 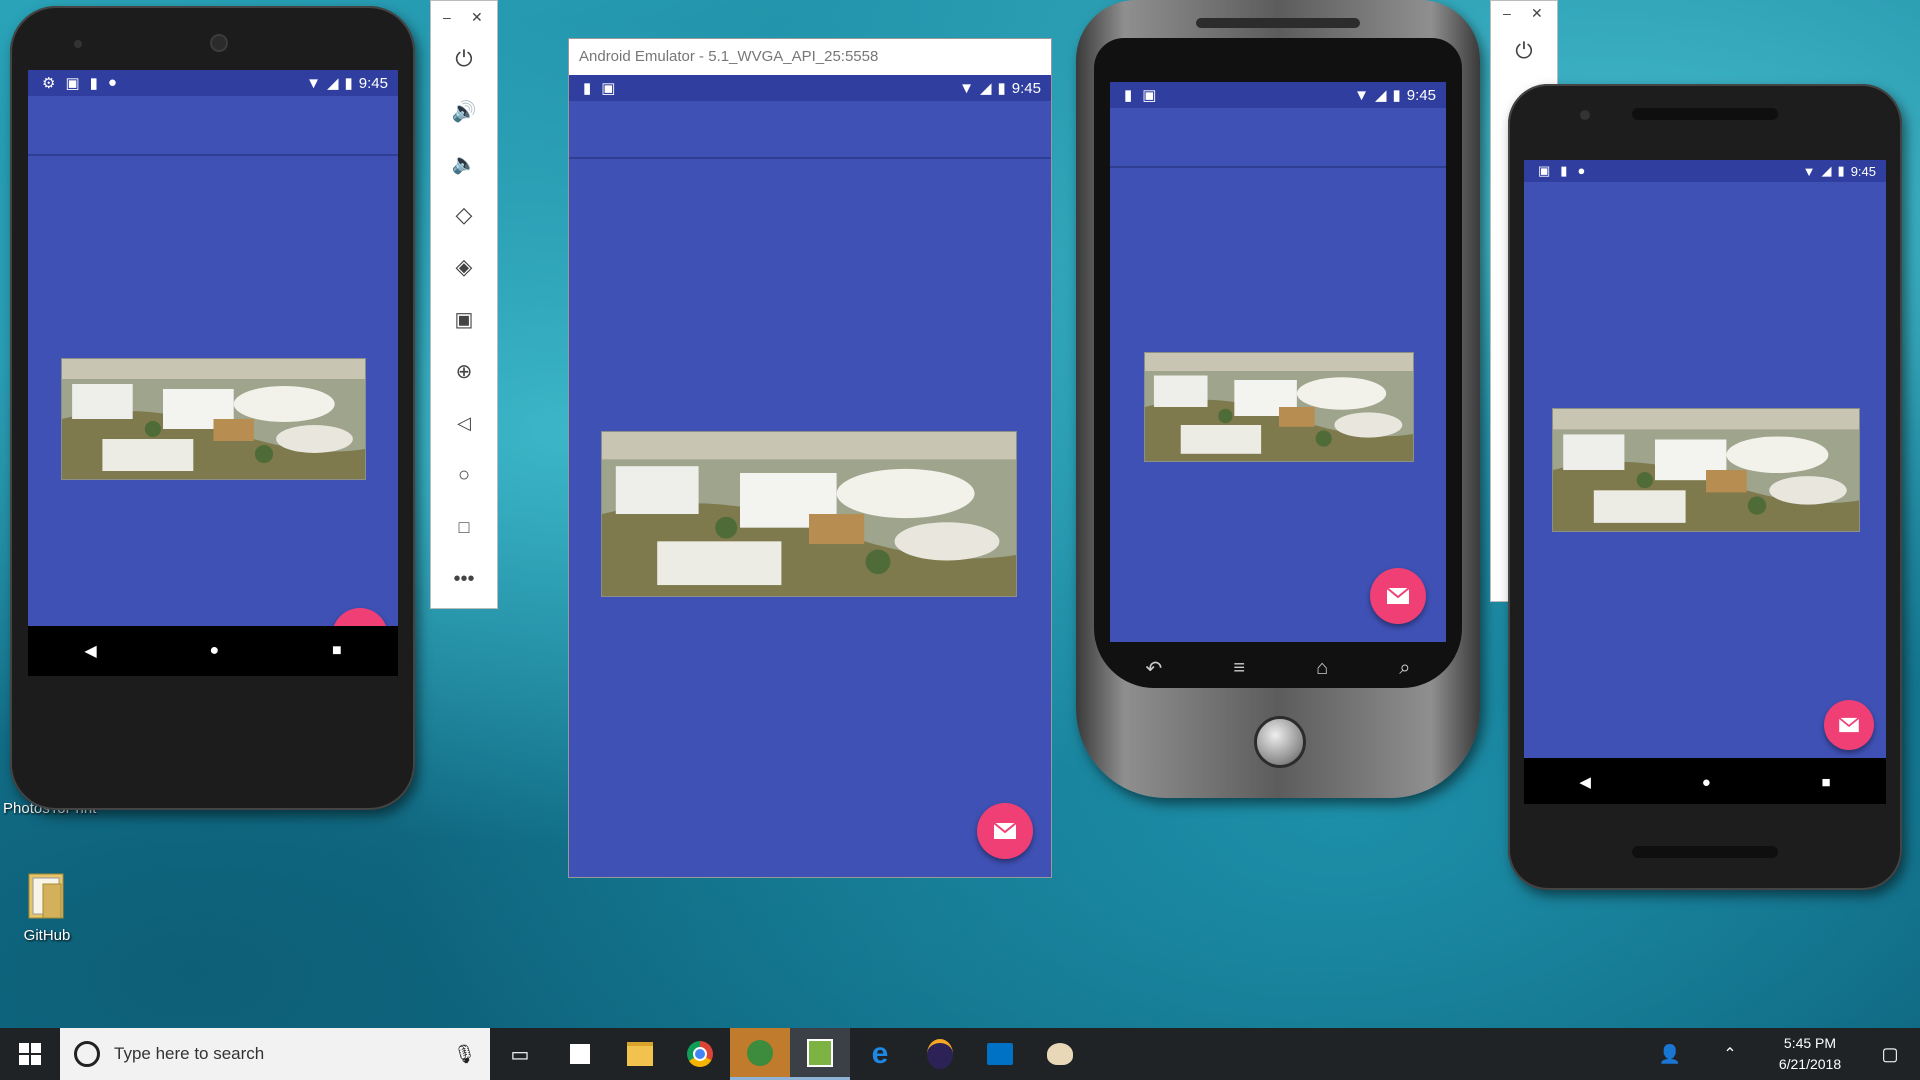 I want to click on edge-icon: e, so click(x=880, y=1054).